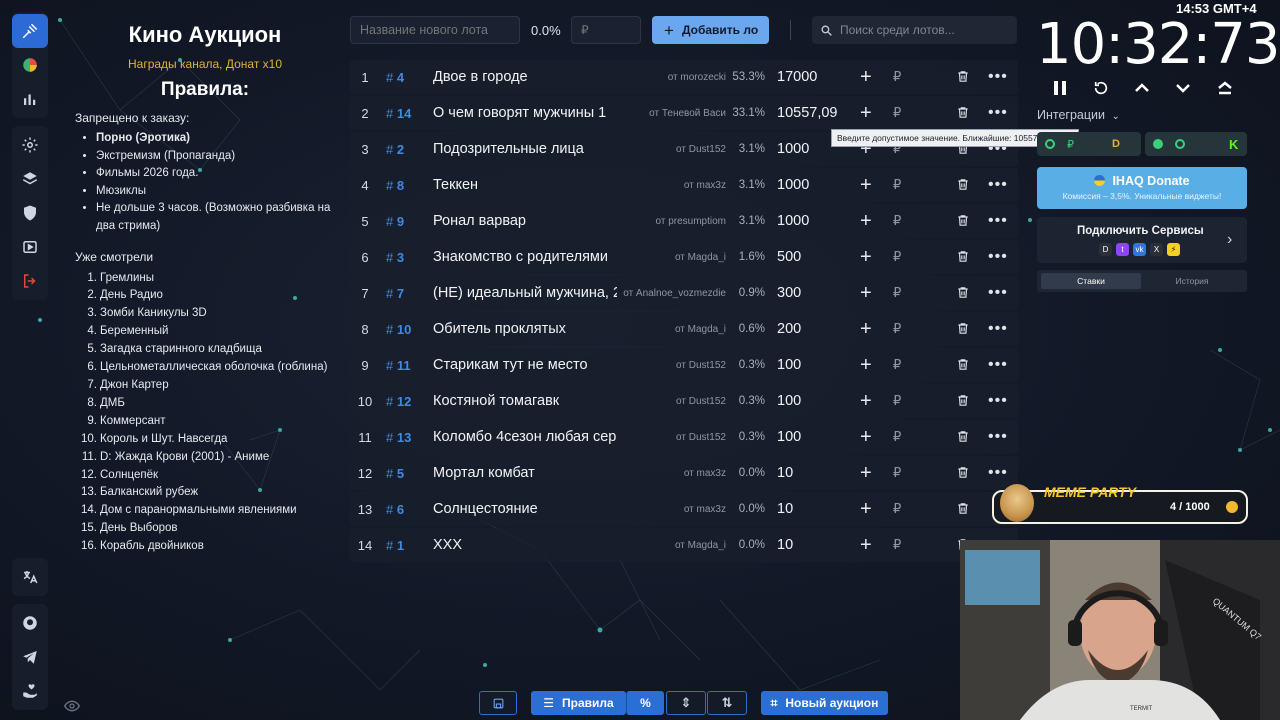 The height and width of the screenshot is (720, 1280). Describe the element at coordinates (807, 113) in the screenshot. I see `lot-amount: 10557,09` at that location.